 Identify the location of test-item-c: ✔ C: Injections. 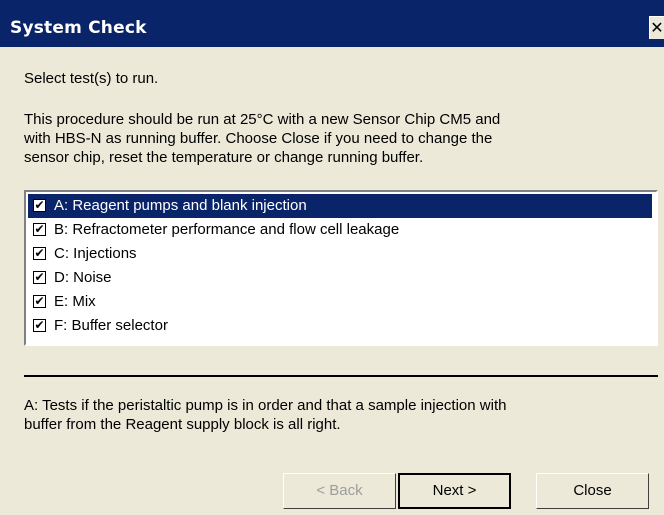
(340, 254).